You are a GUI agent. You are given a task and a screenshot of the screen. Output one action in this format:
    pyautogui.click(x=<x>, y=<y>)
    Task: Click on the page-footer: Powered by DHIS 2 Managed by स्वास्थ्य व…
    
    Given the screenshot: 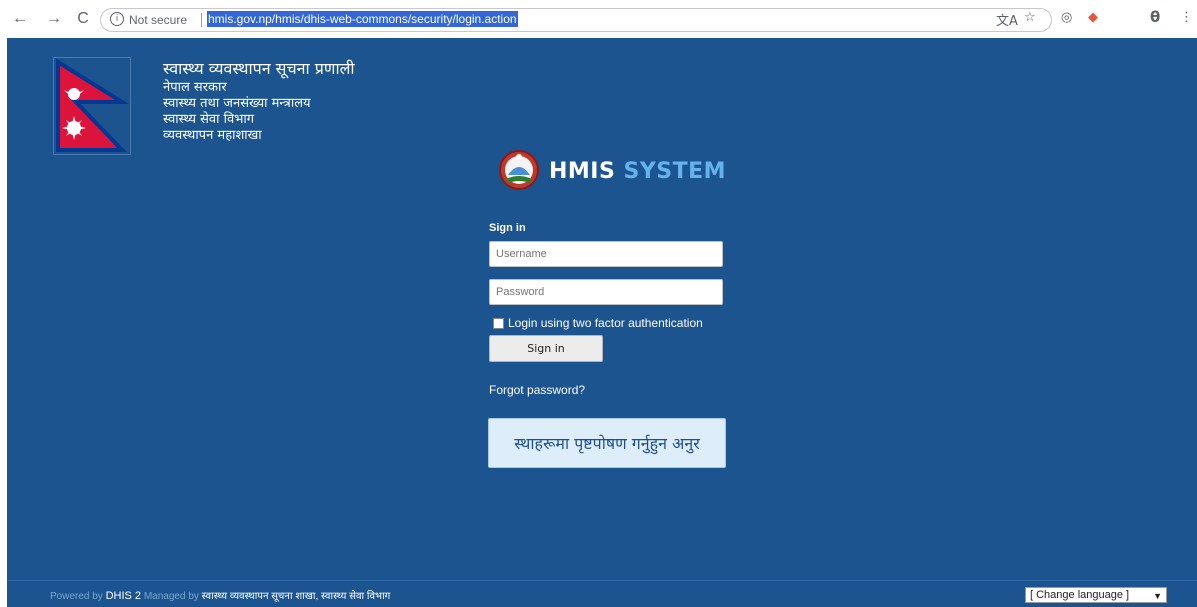 What is the action you would take?
    pyautogui.click(x=602, y=593)
    